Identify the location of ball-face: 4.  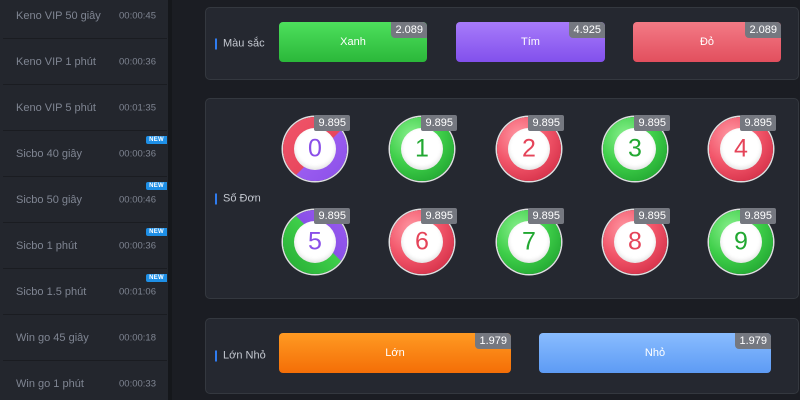
(741, 149).